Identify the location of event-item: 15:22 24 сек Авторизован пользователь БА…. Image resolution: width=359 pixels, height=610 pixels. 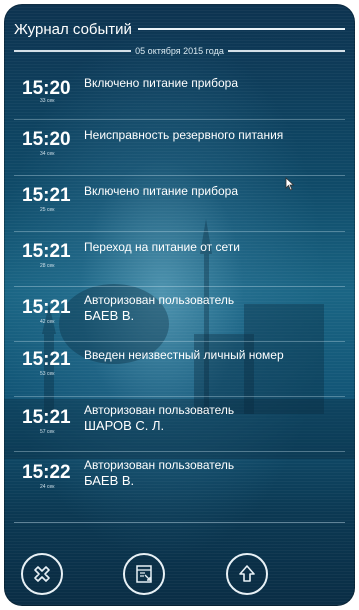
(179, 482).